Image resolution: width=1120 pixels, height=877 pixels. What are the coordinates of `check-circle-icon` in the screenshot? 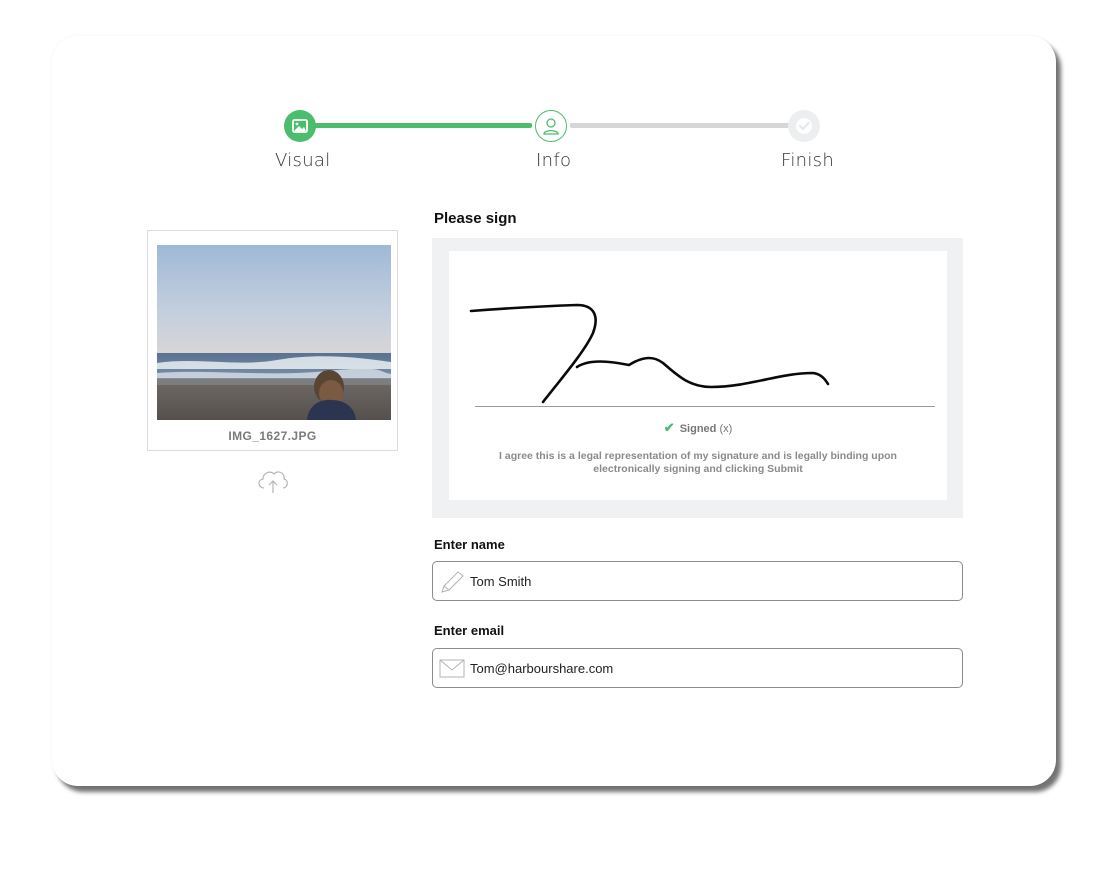 It's located at (804, 126).